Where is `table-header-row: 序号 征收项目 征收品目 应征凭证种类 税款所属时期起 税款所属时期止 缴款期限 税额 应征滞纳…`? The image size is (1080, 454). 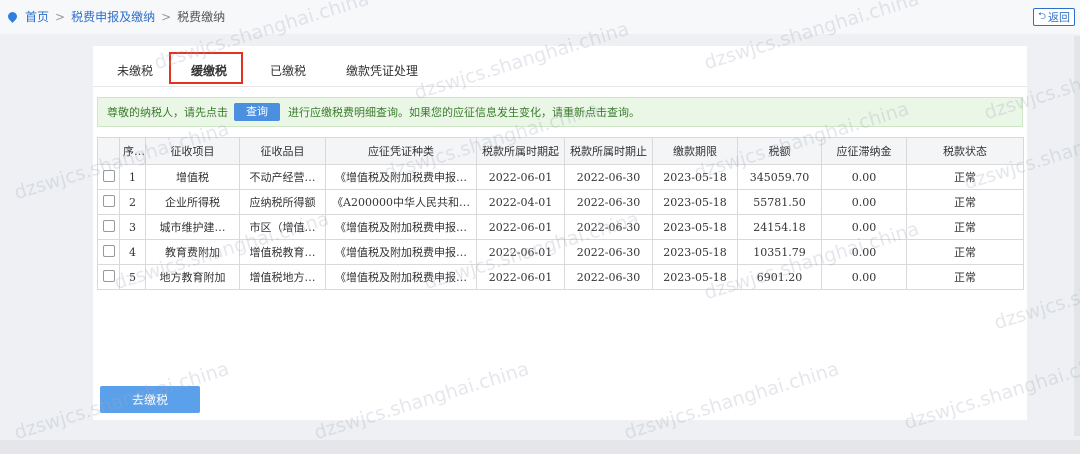
table-header-row: 序号 征收项目 征收品目 应征凭证种类 税款所属时期起 税款所属时期止 缴款期限 税额 应征滞纳… is located at coordinates (560, 151).